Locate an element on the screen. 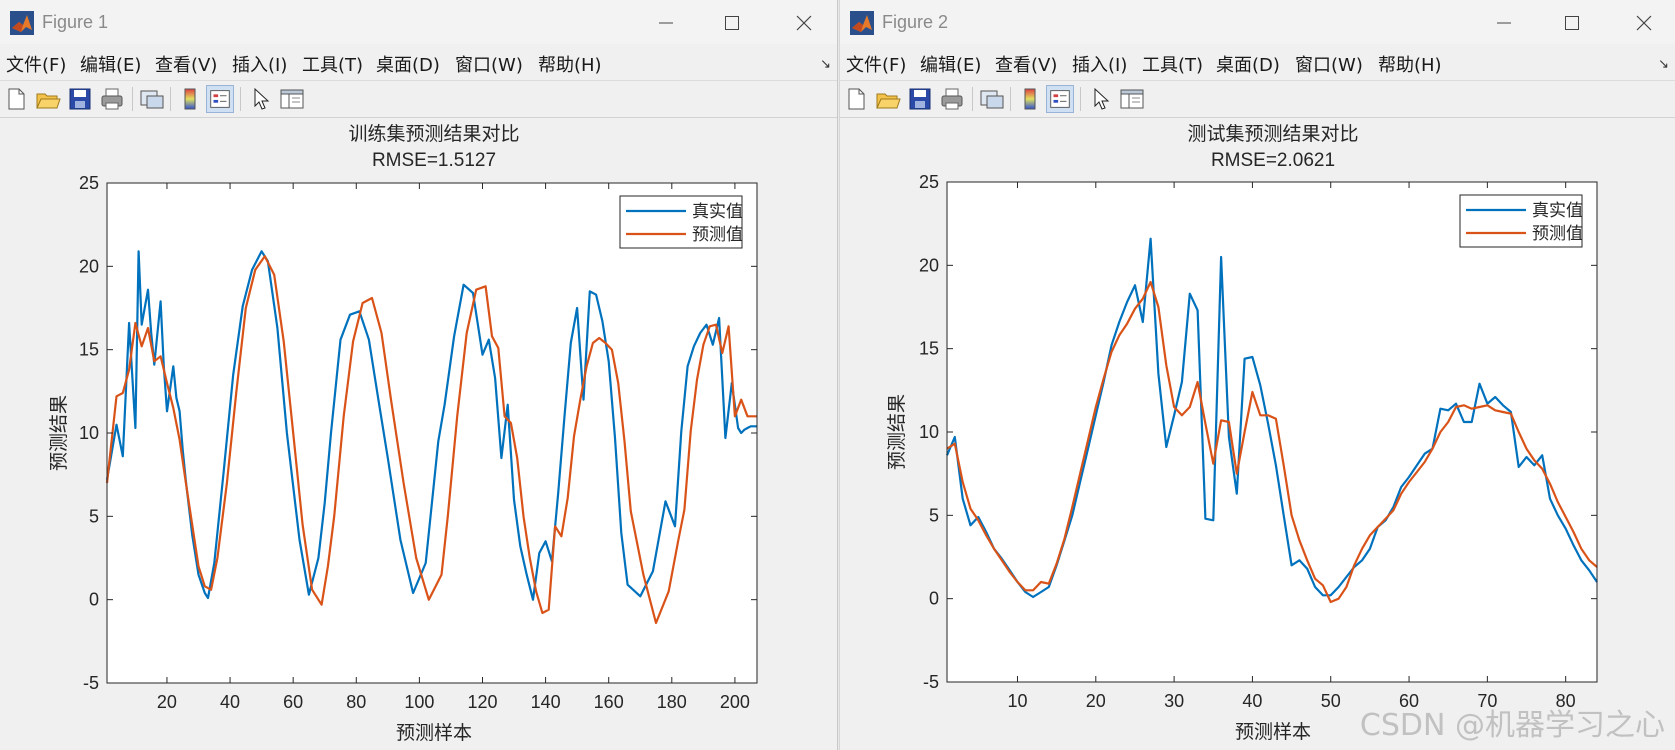  window-title: Figure 1 is located at coordinates (75, 22).